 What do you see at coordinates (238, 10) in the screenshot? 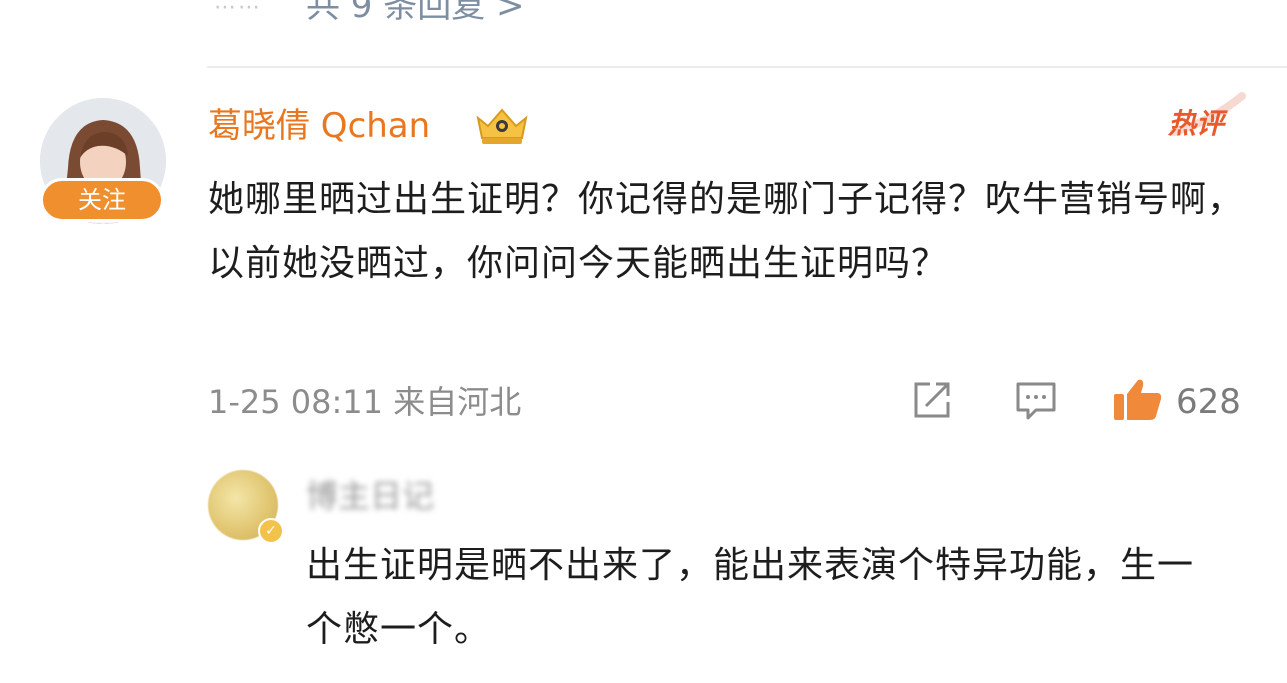
I see `truncated-dots: ⋯⋯` at bounding box center [238, 10].